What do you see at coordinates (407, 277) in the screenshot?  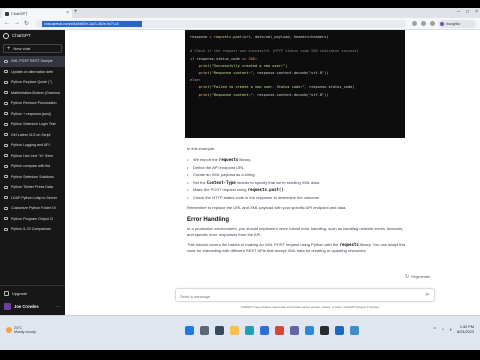 I see `refresh-icon: ↻` at bounding box center [407, 277].